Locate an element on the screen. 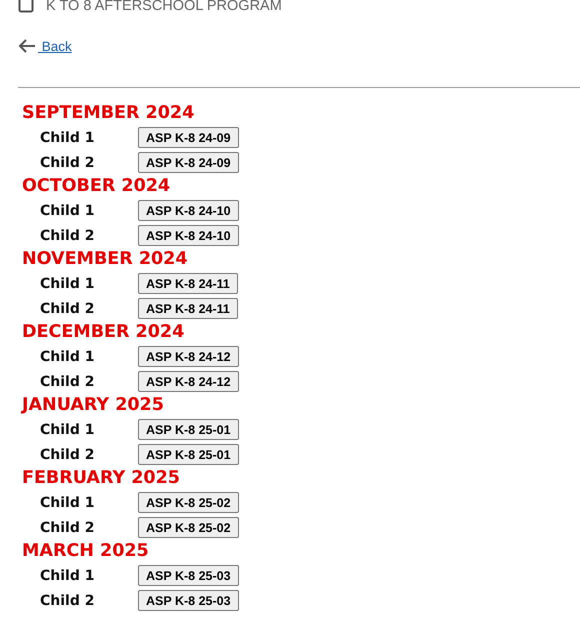  back-link: Back is located at coordinates (55, 46).